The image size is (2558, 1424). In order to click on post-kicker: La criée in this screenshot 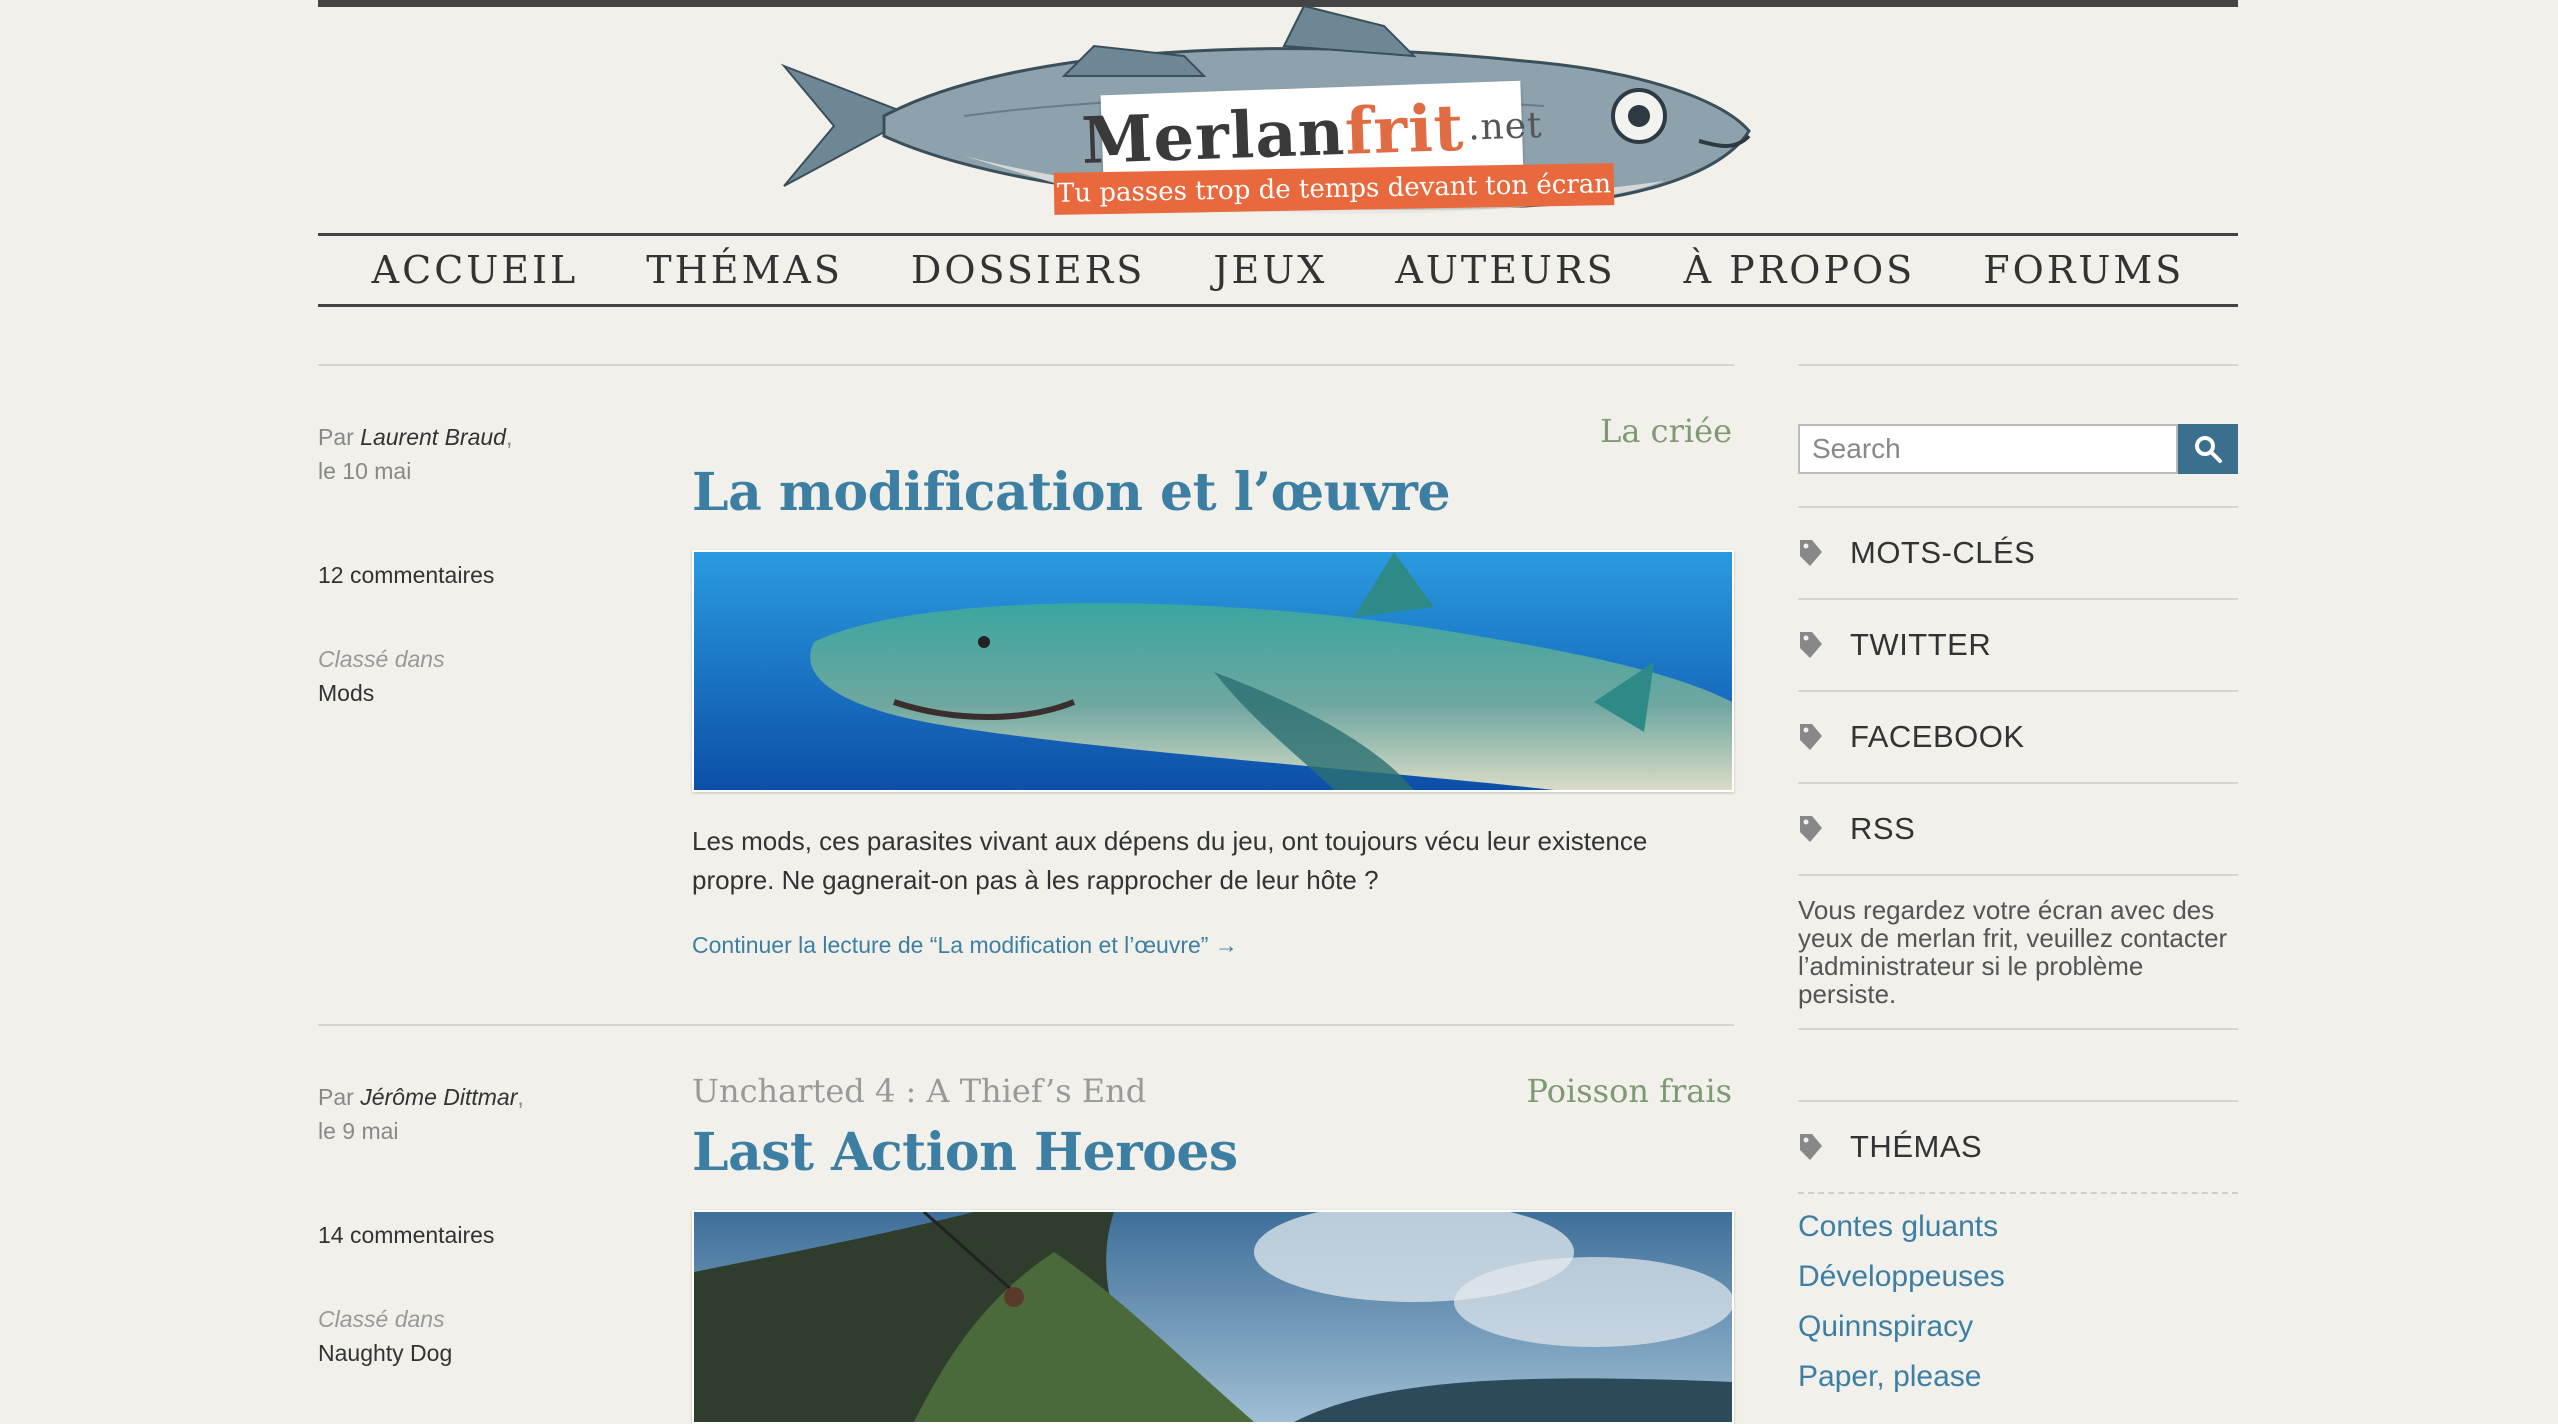, I will do `click(1666, 431)`.